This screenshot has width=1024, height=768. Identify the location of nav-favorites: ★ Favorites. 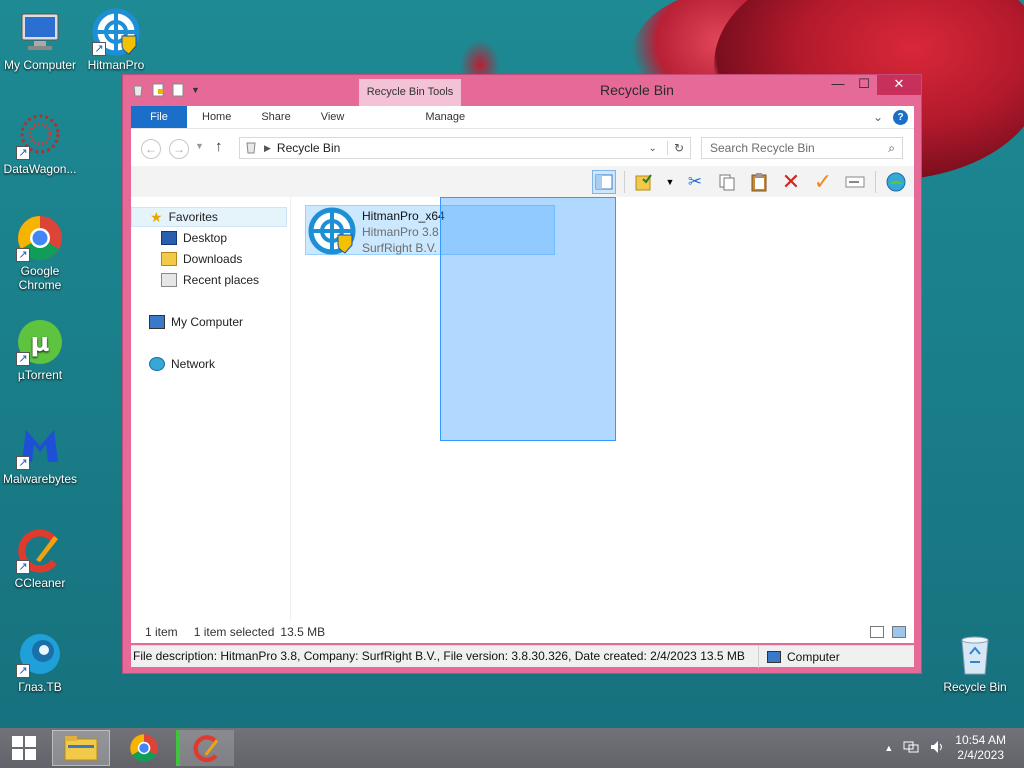
(209, 217).